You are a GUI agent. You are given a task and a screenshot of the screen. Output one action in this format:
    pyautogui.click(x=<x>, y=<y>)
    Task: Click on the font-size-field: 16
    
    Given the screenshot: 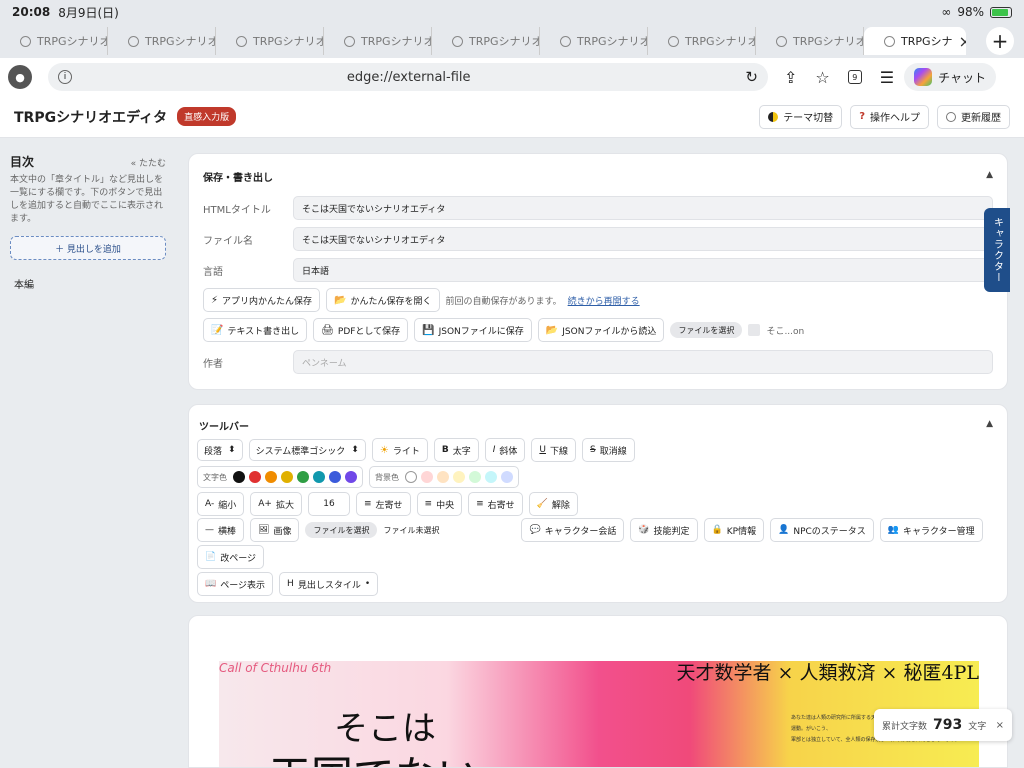 What is the action you would take?
    pyautogui.click(x=328, y=504)
    